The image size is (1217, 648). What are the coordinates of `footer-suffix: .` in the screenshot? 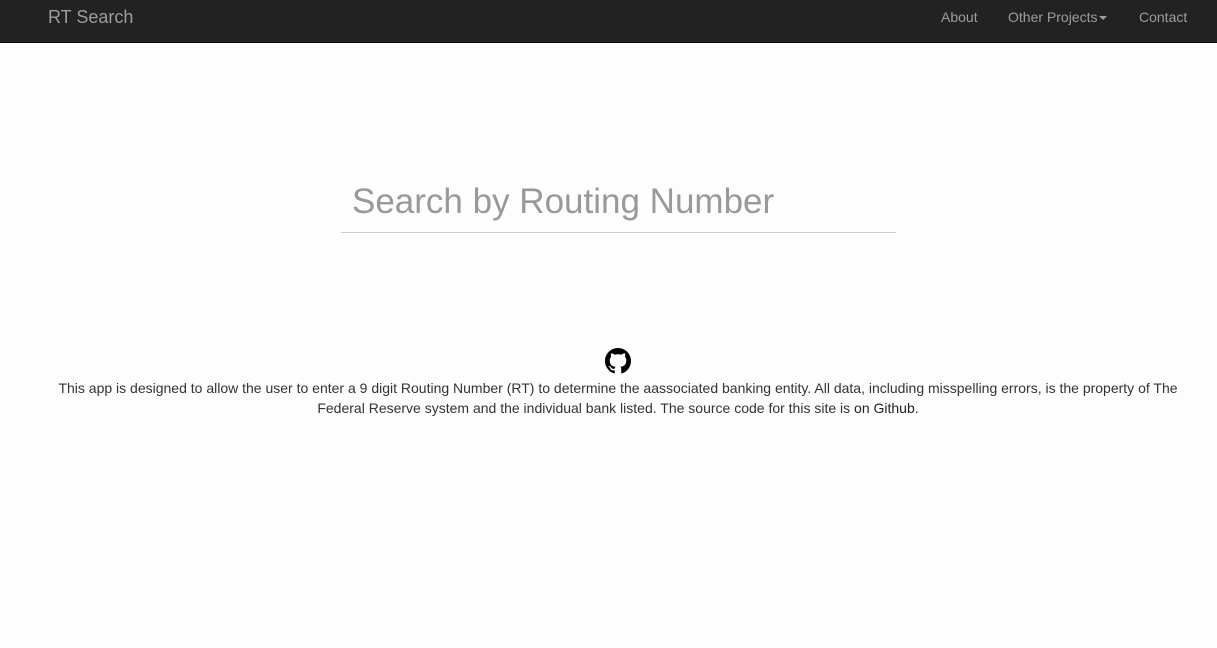 It's located at (916, 408).